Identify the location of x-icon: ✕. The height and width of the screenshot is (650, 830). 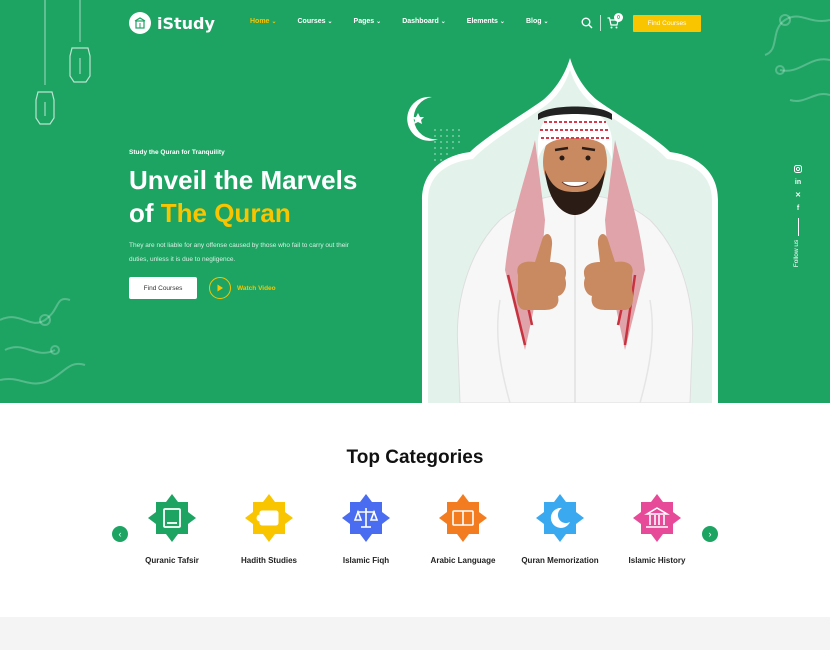
(798, 195).